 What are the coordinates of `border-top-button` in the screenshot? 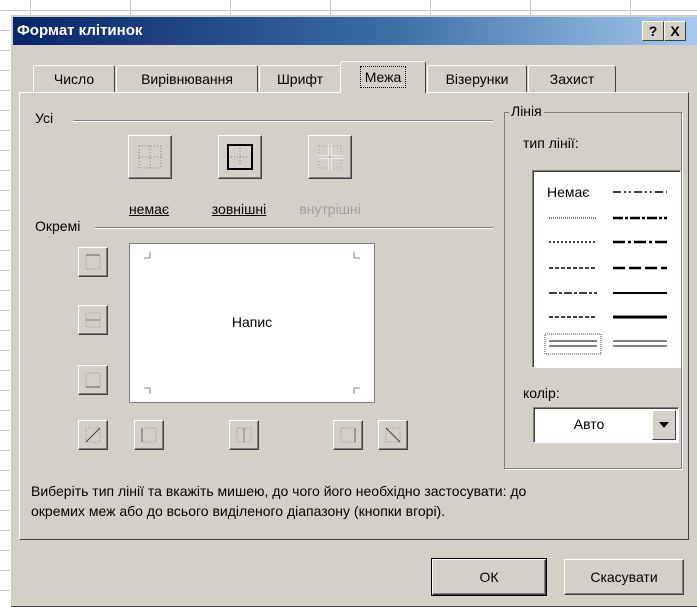 It's located at (93, 262).